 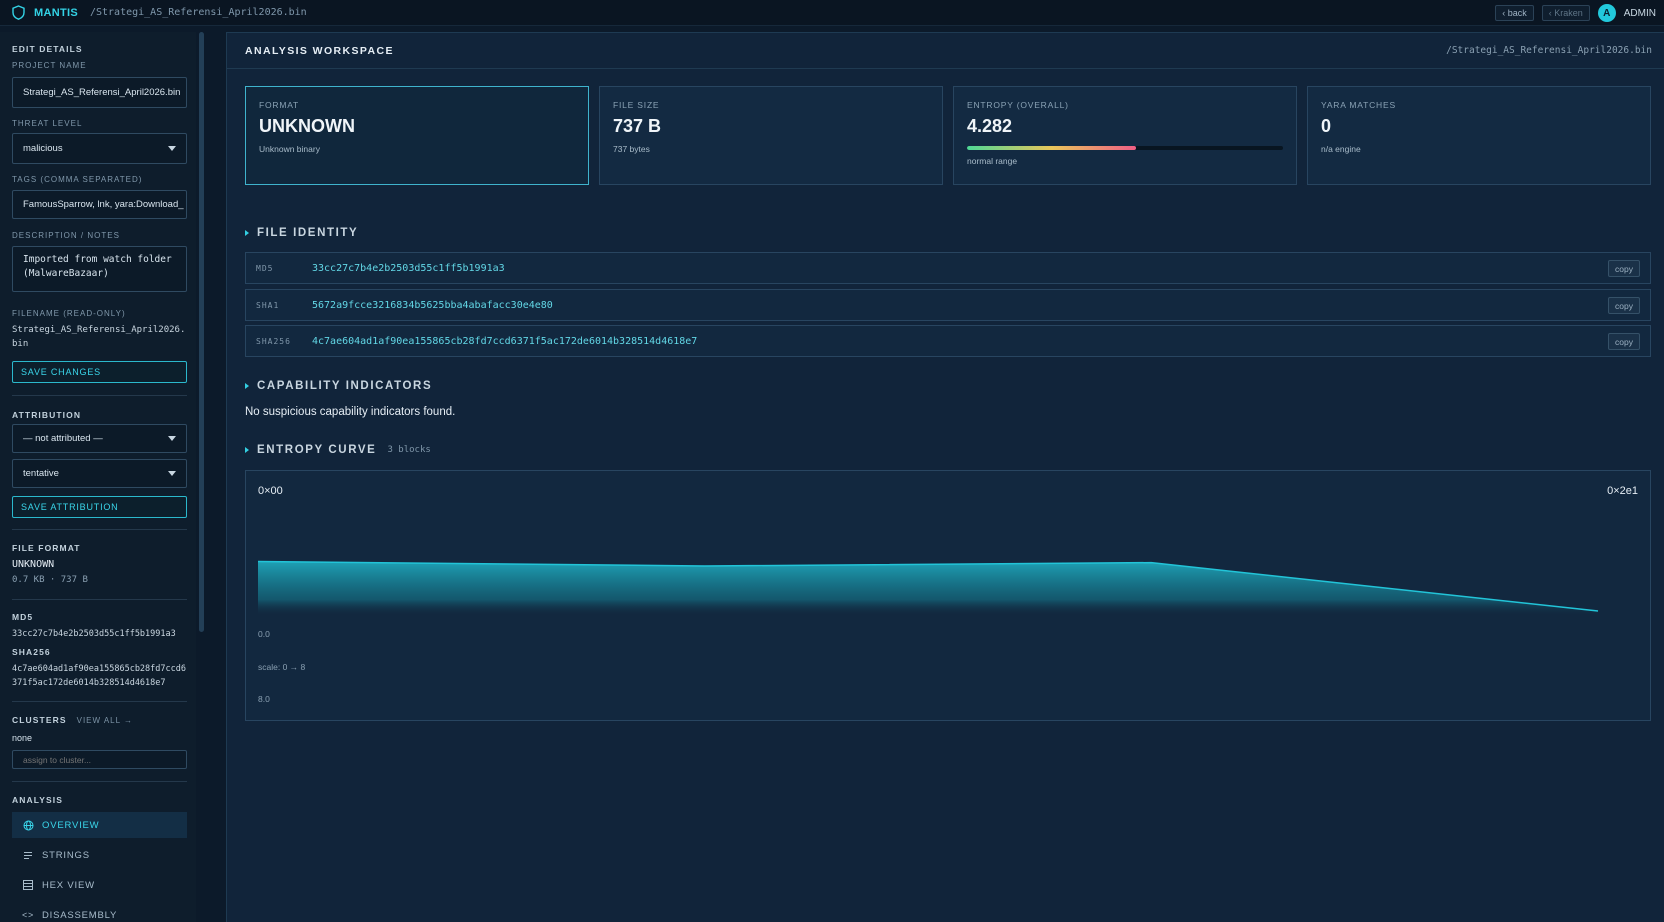 What do you see at coordinates (56, 13) in the screenshot?
I see `app-name: MANTIS` at bounding box center [56, 13].